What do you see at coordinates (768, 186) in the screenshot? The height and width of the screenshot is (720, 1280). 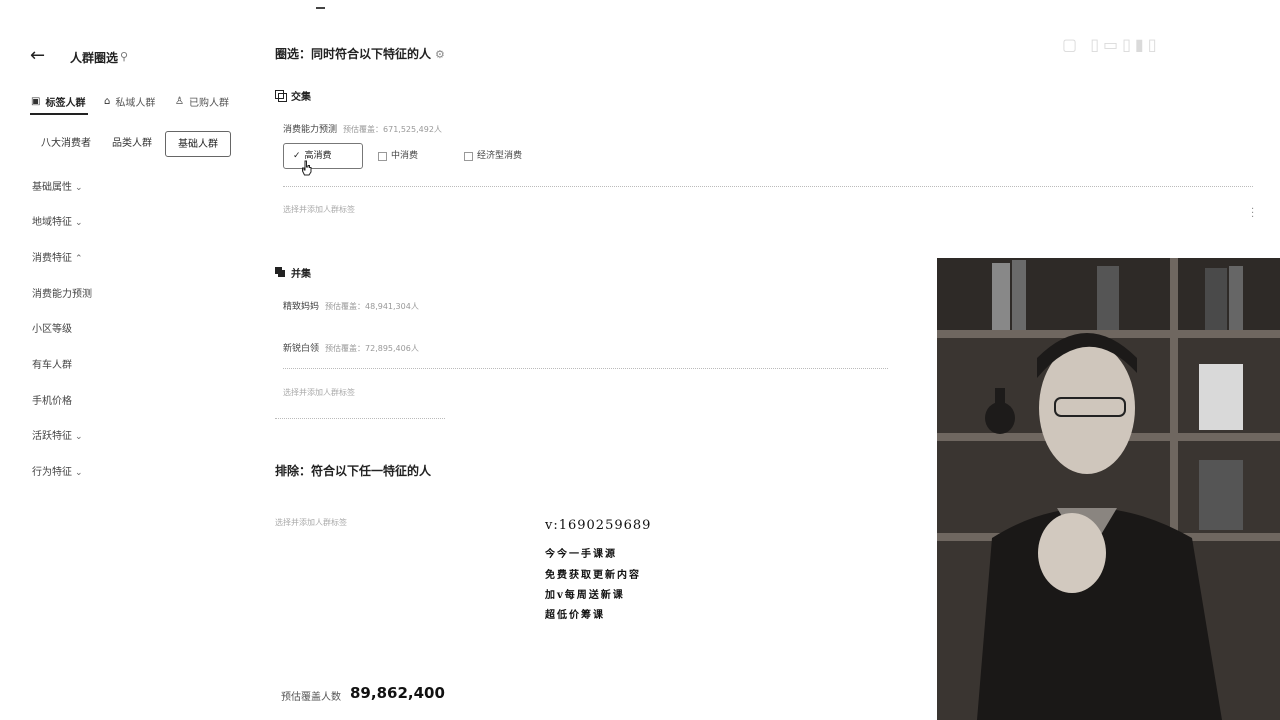 I see `intersect-divider` at bounding box center [768, 186].